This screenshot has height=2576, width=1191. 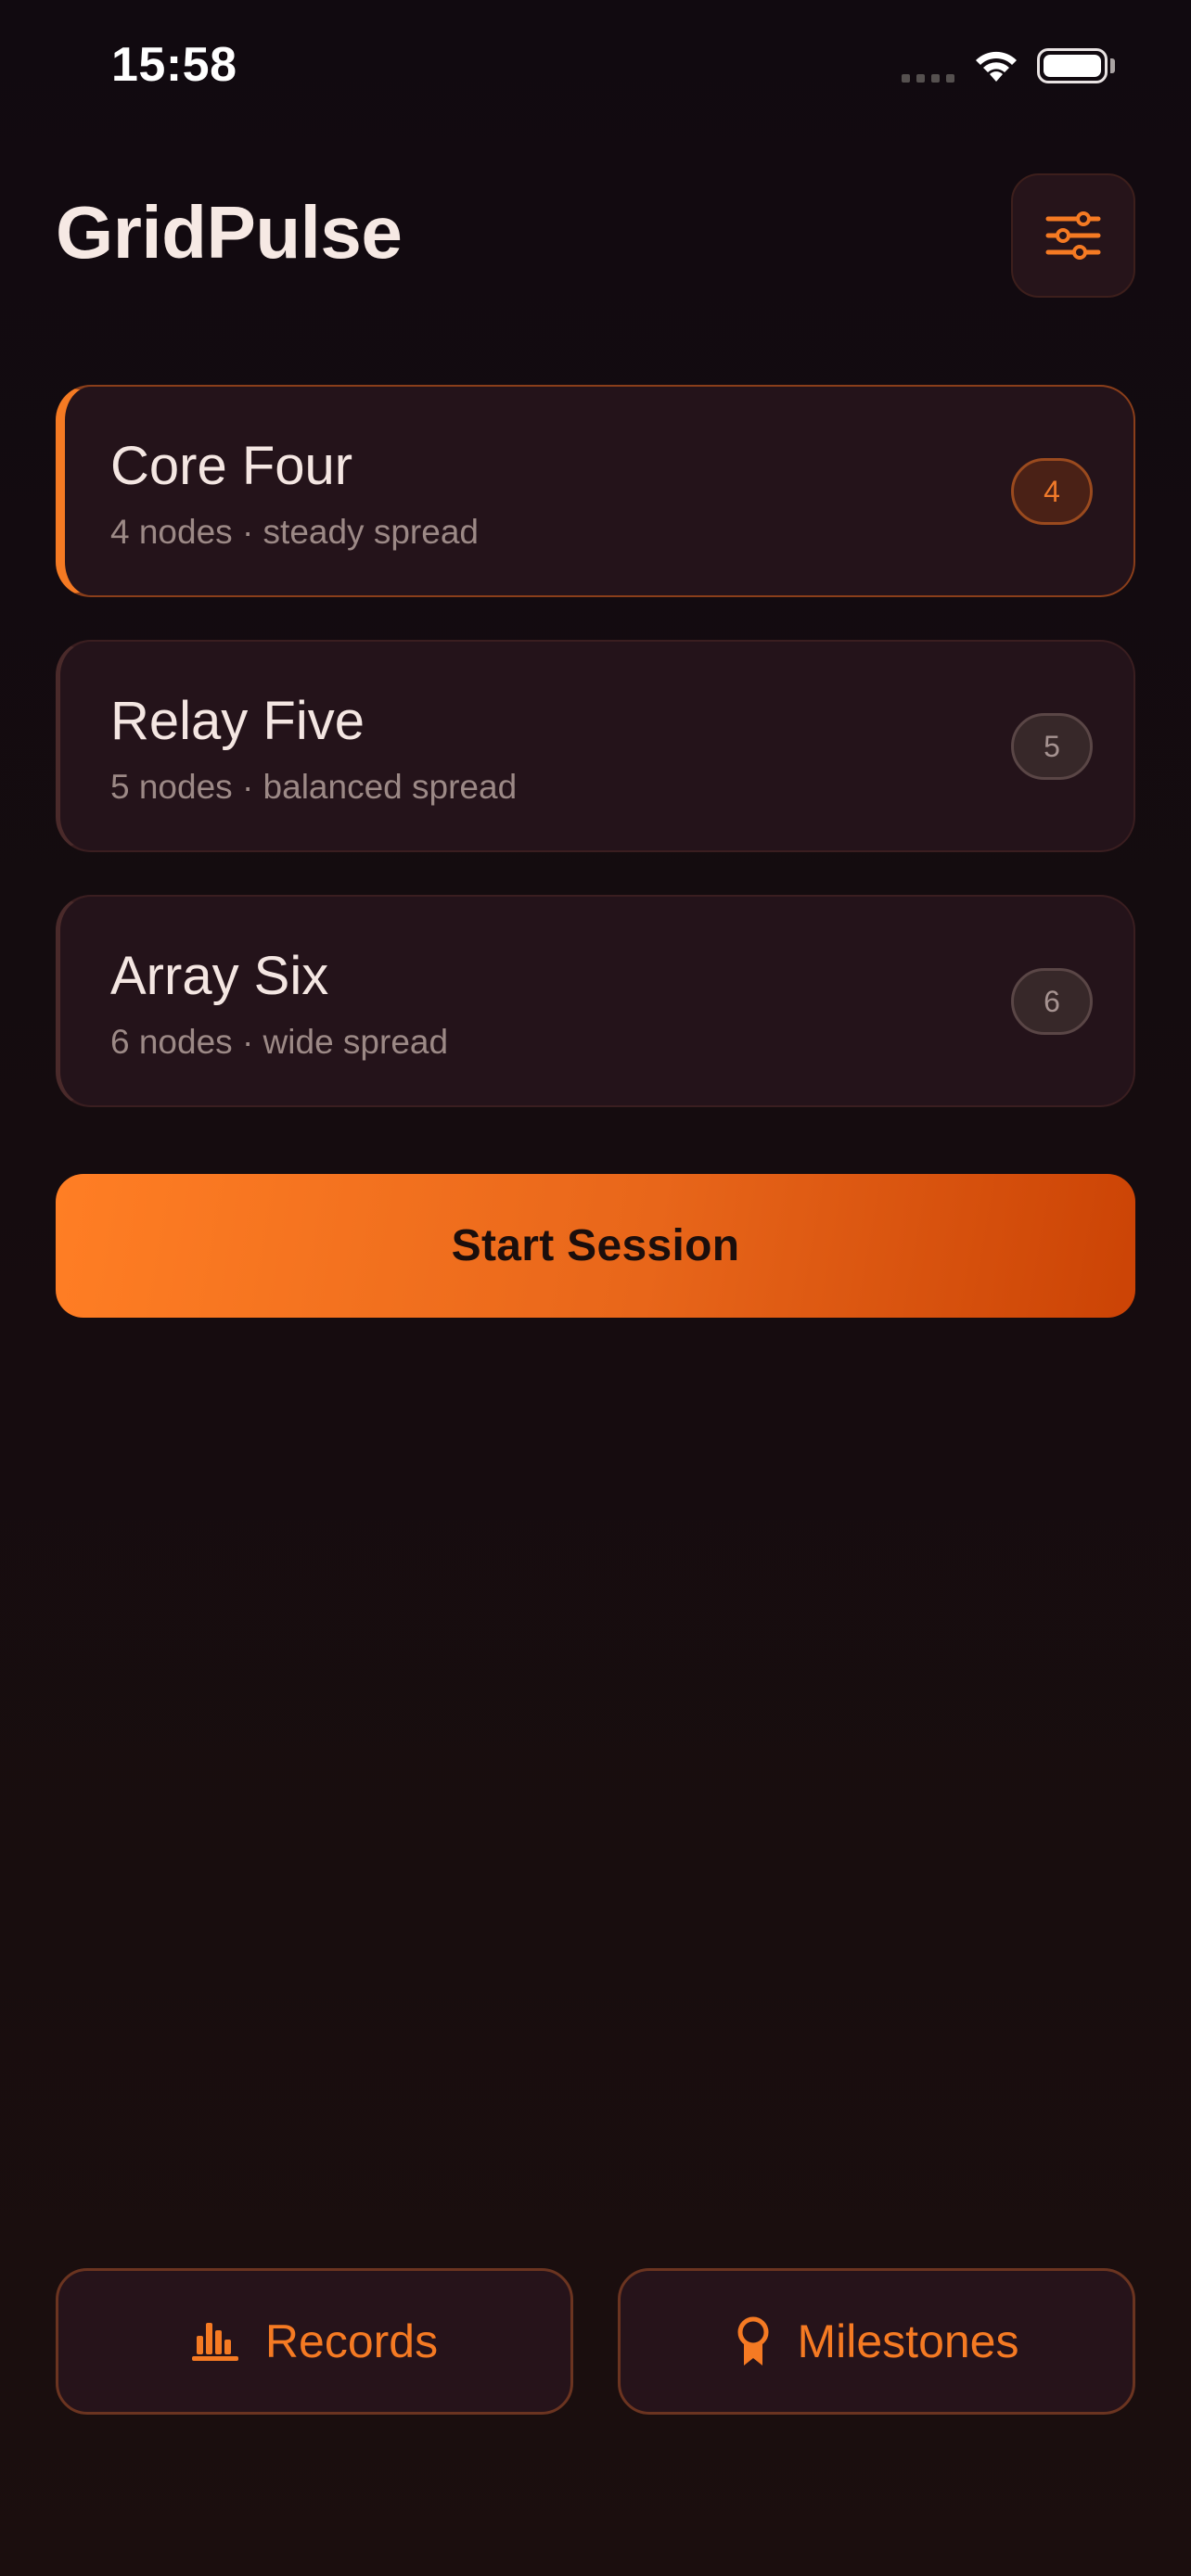 I want to click on app-title: GridPulse, so click(x=229, y=232).